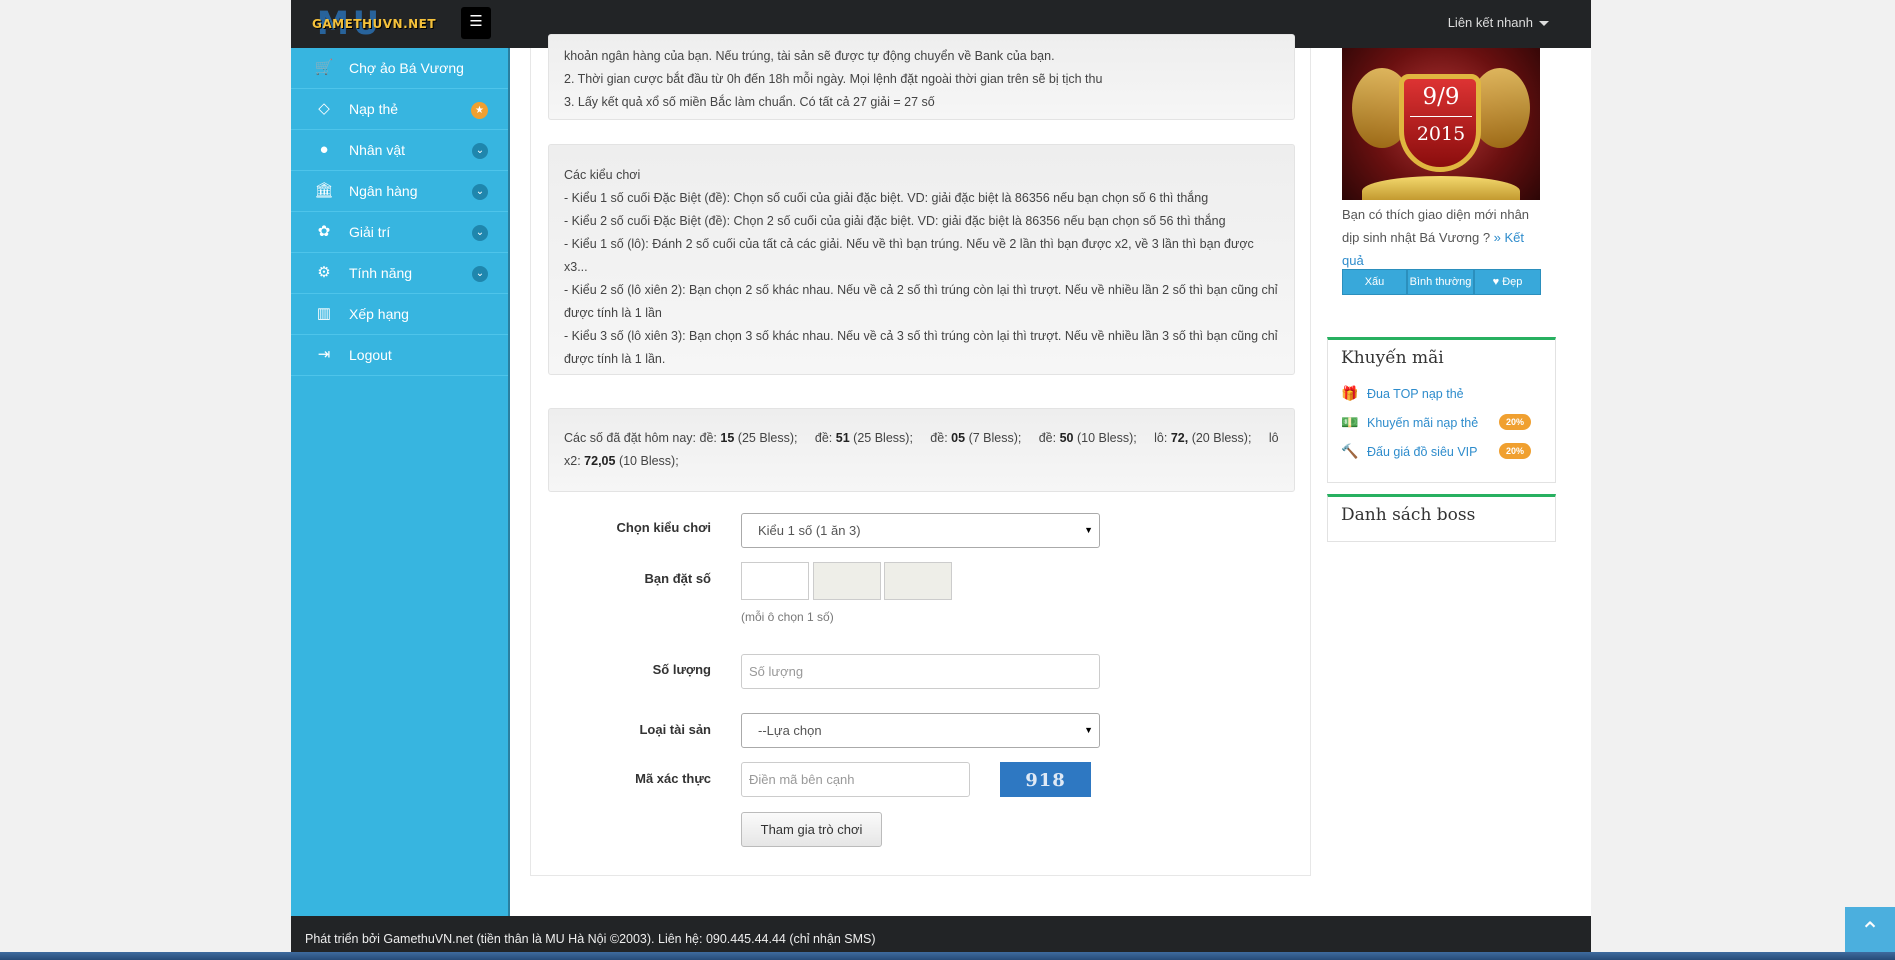  I want to click on poll-normal-button: Bình thường, so click(1440, 282).